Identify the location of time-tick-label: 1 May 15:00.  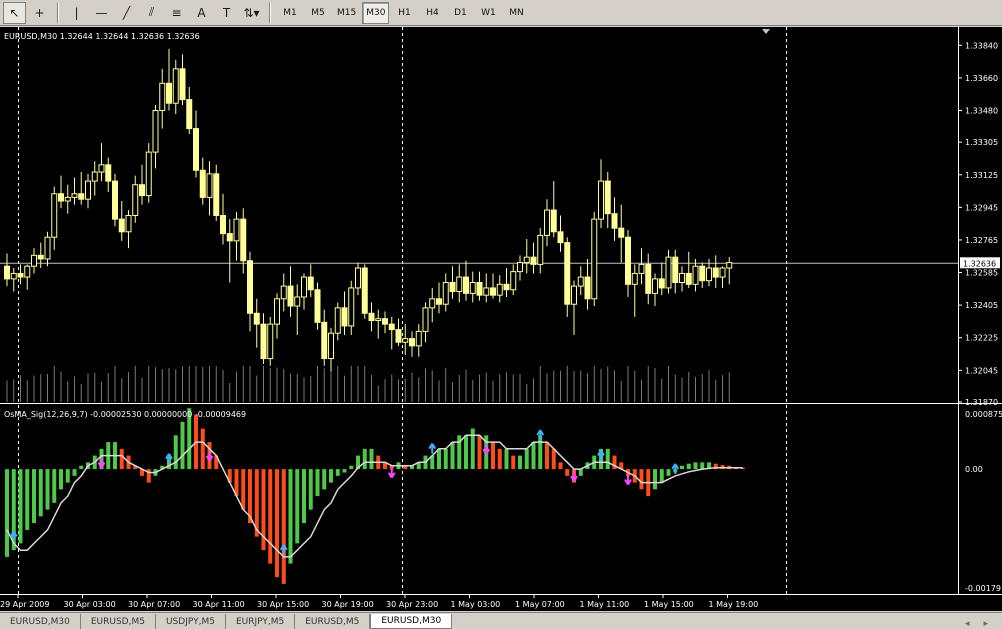
(669, 604).